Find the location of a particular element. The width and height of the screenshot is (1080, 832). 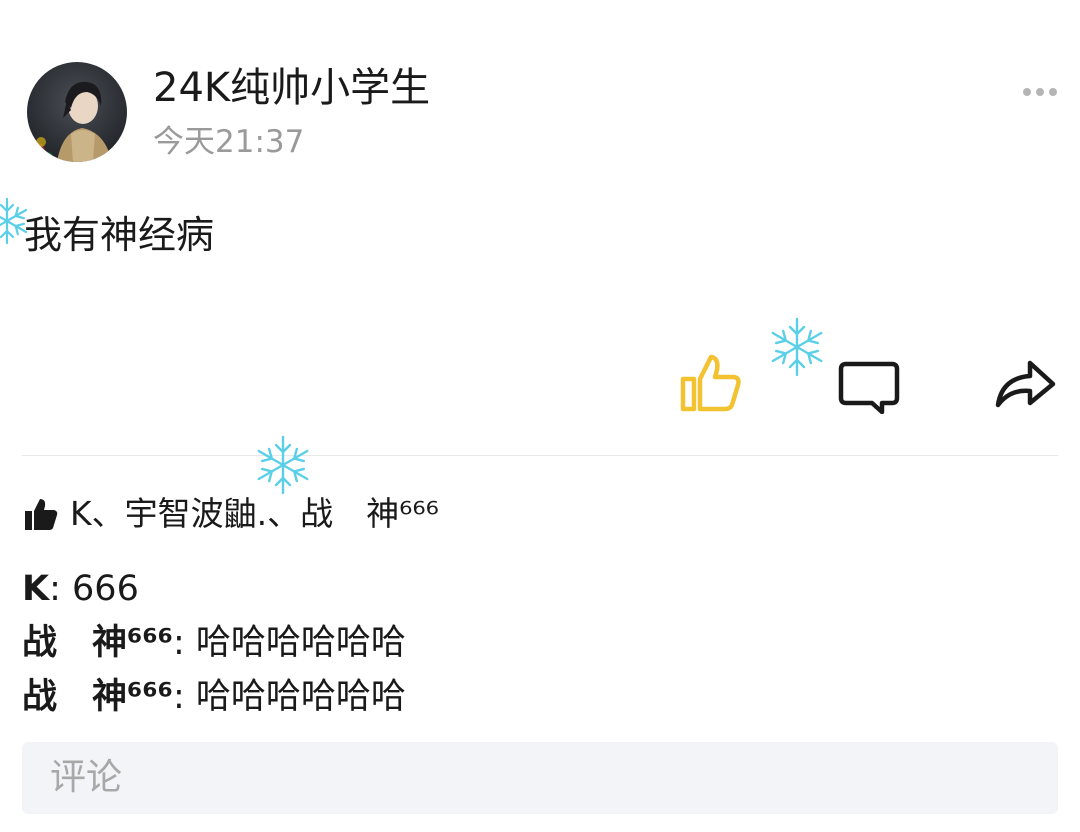

more-dots-icon is located at coordinates (1040, 92).